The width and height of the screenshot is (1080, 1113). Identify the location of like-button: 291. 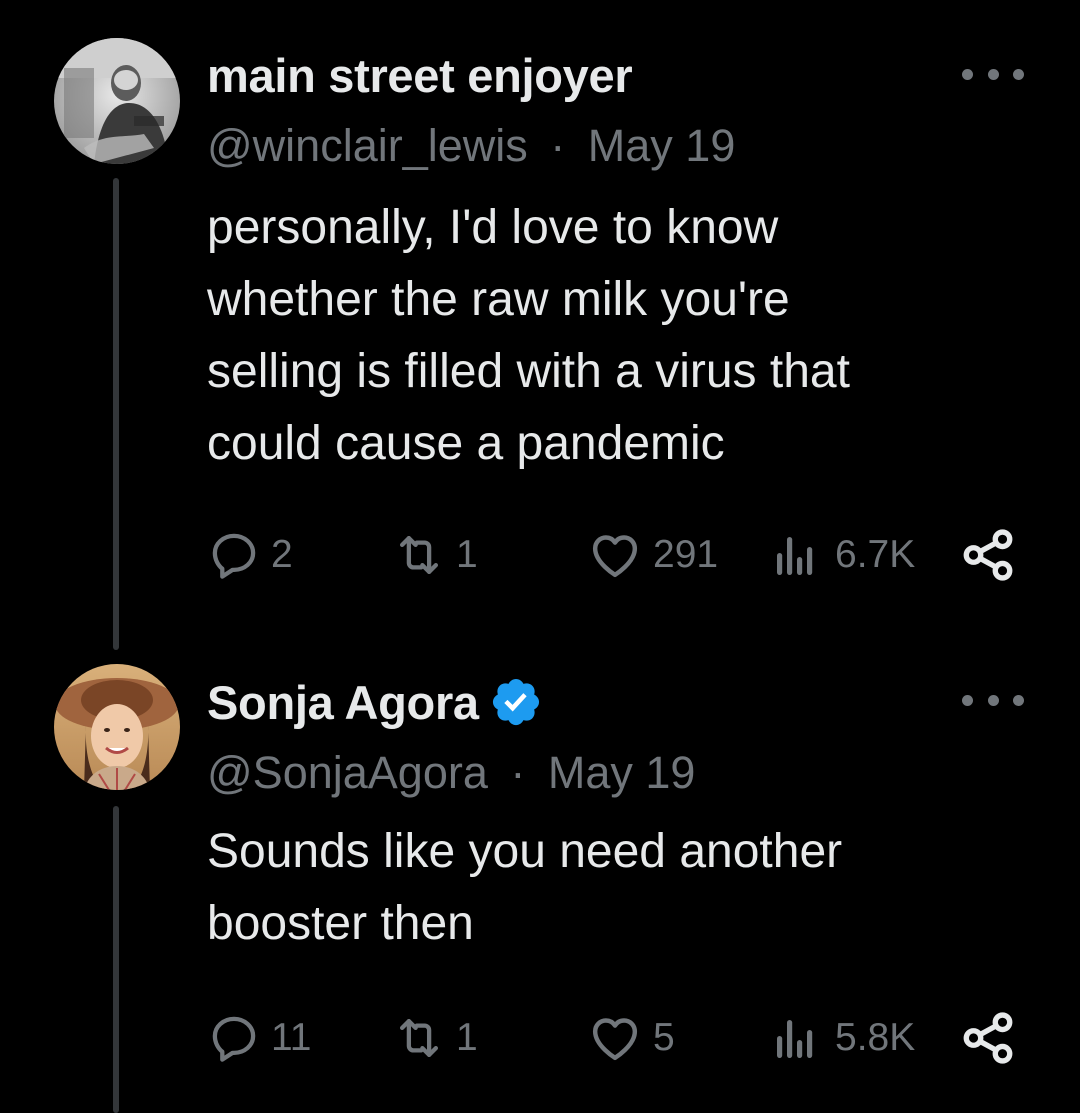
(652, 555).